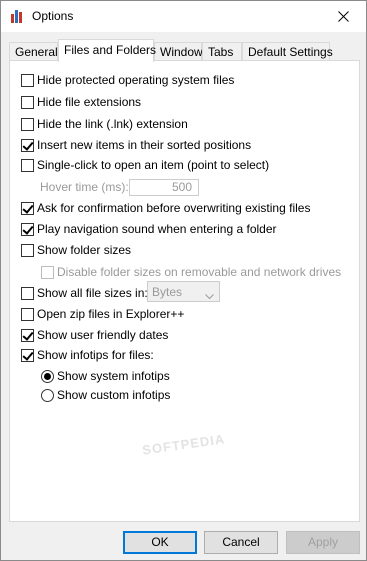 This screenshot has height=561, width=367. Describe the element at coordinates (27, 355) in the screenshot. I see `infotips-checkbox` at that location.